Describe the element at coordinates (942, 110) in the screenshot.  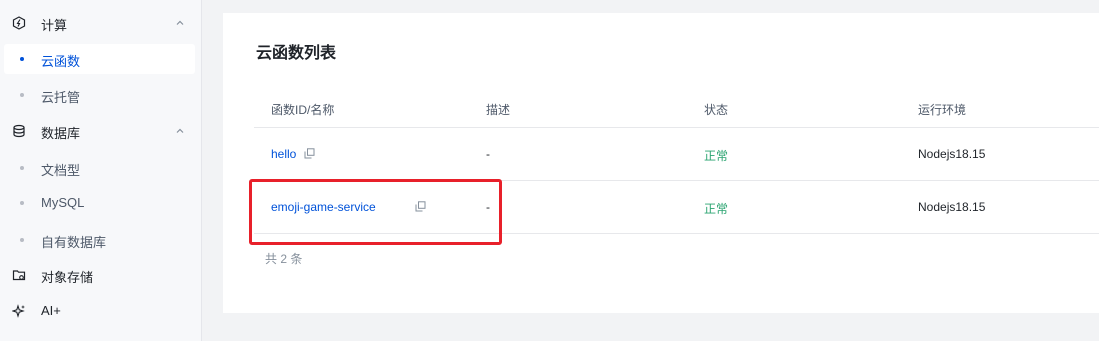
I see `column-header-runtime: 运行环境` at that location.